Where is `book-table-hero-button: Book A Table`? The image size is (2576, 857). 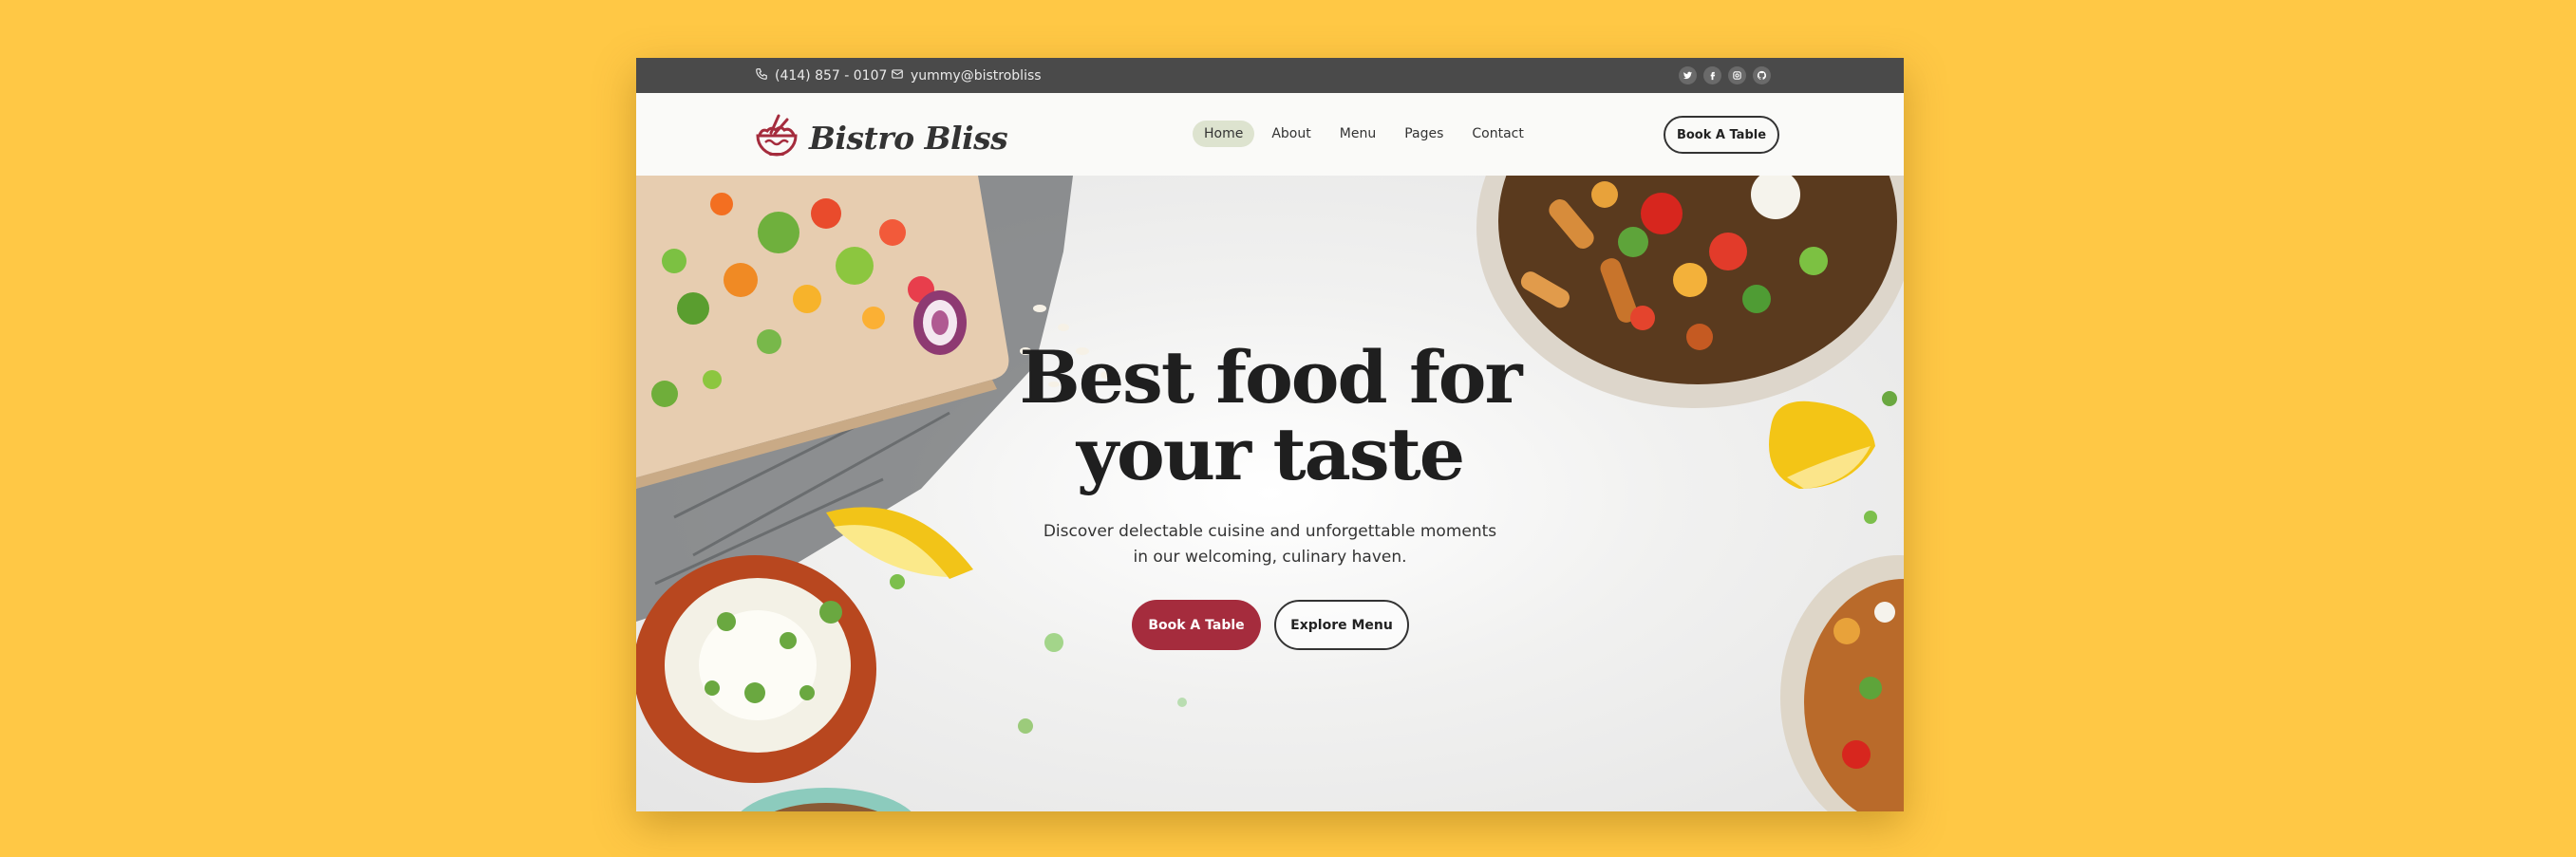
book-table-hero-button: Book A Table is located at coordinates (1196, 625).